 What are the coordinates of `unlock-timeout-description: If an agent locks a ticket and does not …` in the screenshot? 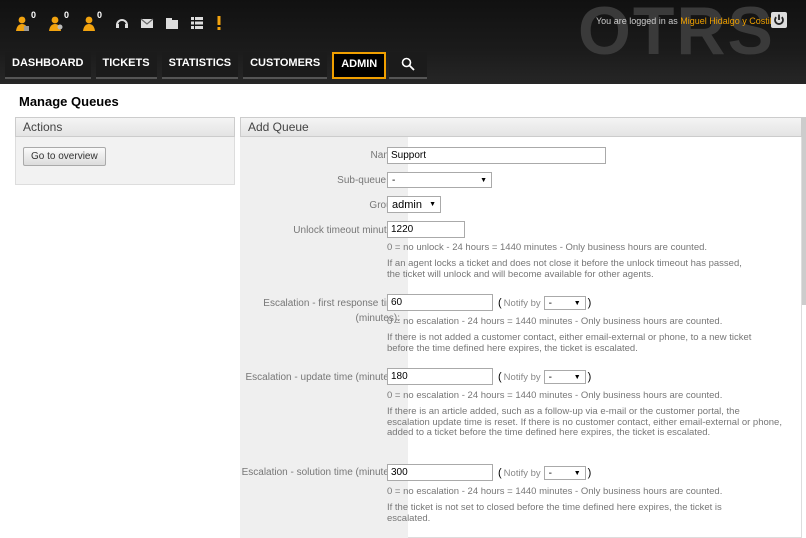 It's located at (564, 269).